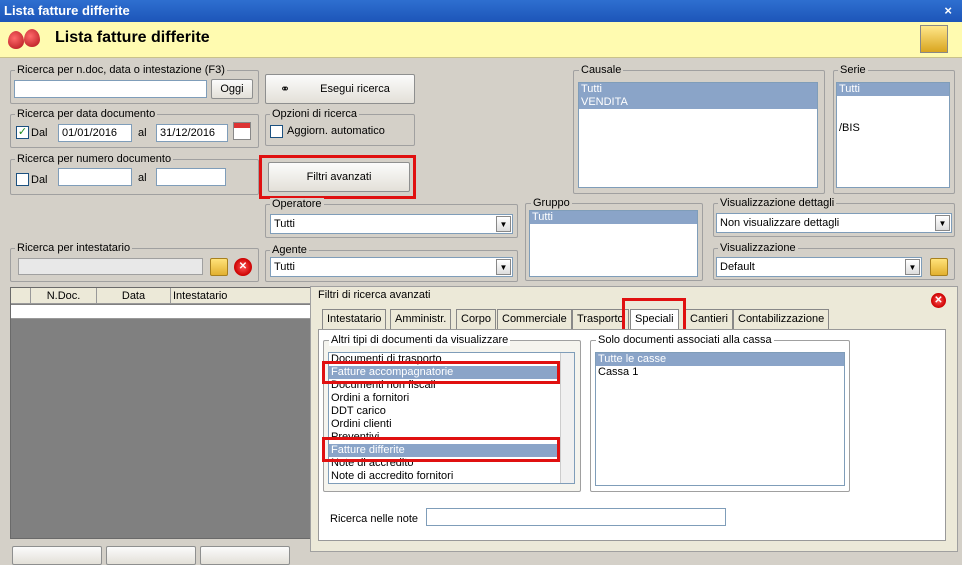 This screenshot has height=565, width=962. What do you see at coordinates (720, 359) in the screenshot?
I see `list-item: Tutte le casse` at bounding box center [720, 359].